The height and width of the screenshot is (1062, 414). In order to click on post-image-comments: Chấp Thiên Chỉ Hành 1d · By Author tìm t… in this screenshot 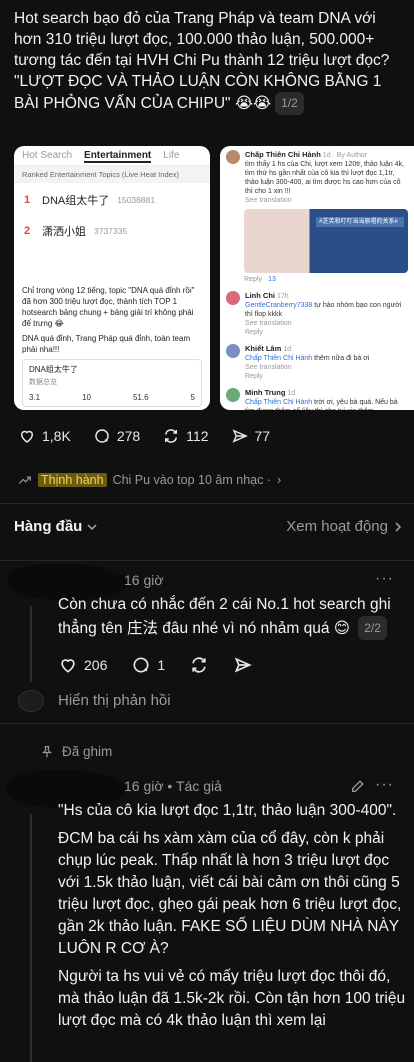, I will do `click(317, 278)`.